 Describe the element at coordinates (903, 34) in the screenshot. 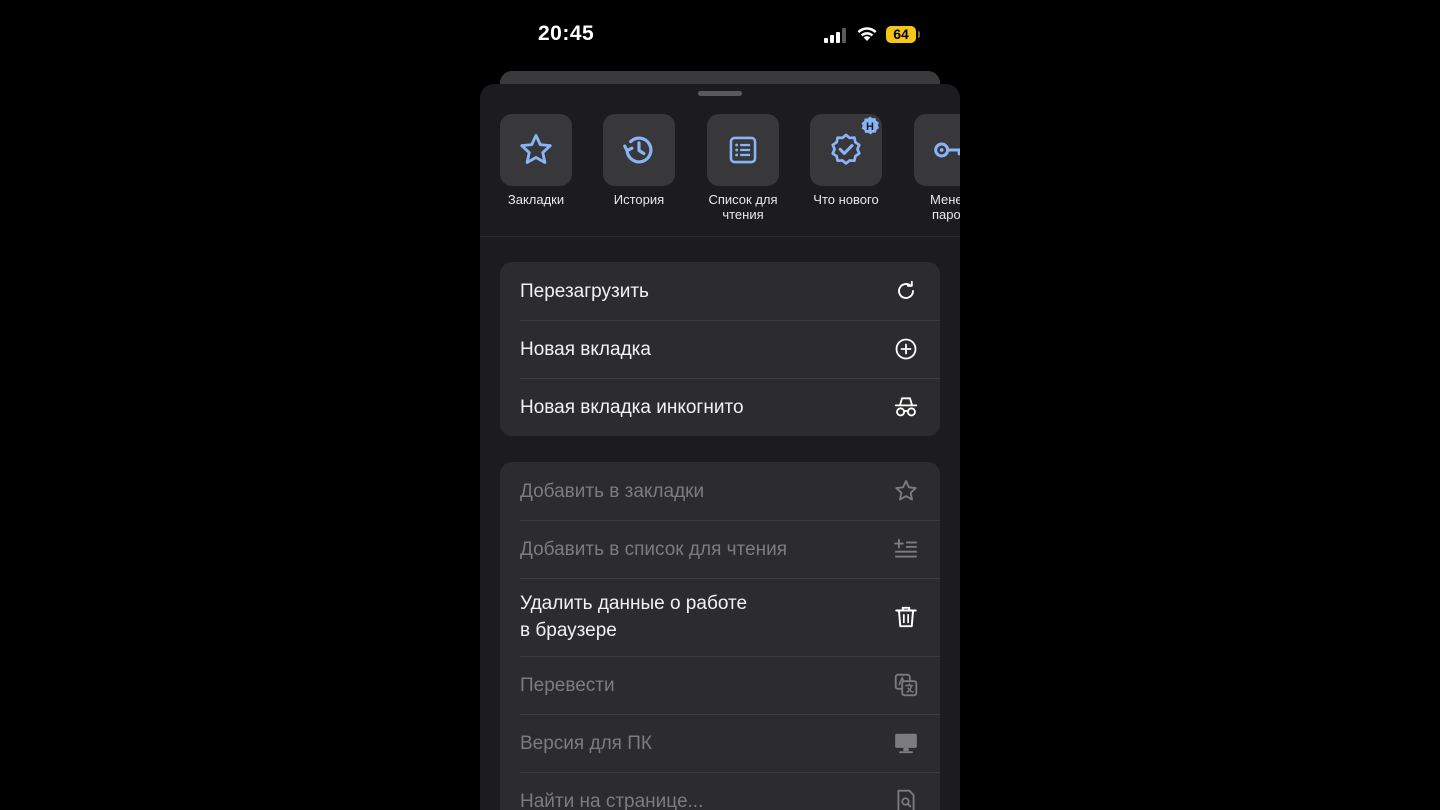

I see `battery-indicator: 64` at that location.